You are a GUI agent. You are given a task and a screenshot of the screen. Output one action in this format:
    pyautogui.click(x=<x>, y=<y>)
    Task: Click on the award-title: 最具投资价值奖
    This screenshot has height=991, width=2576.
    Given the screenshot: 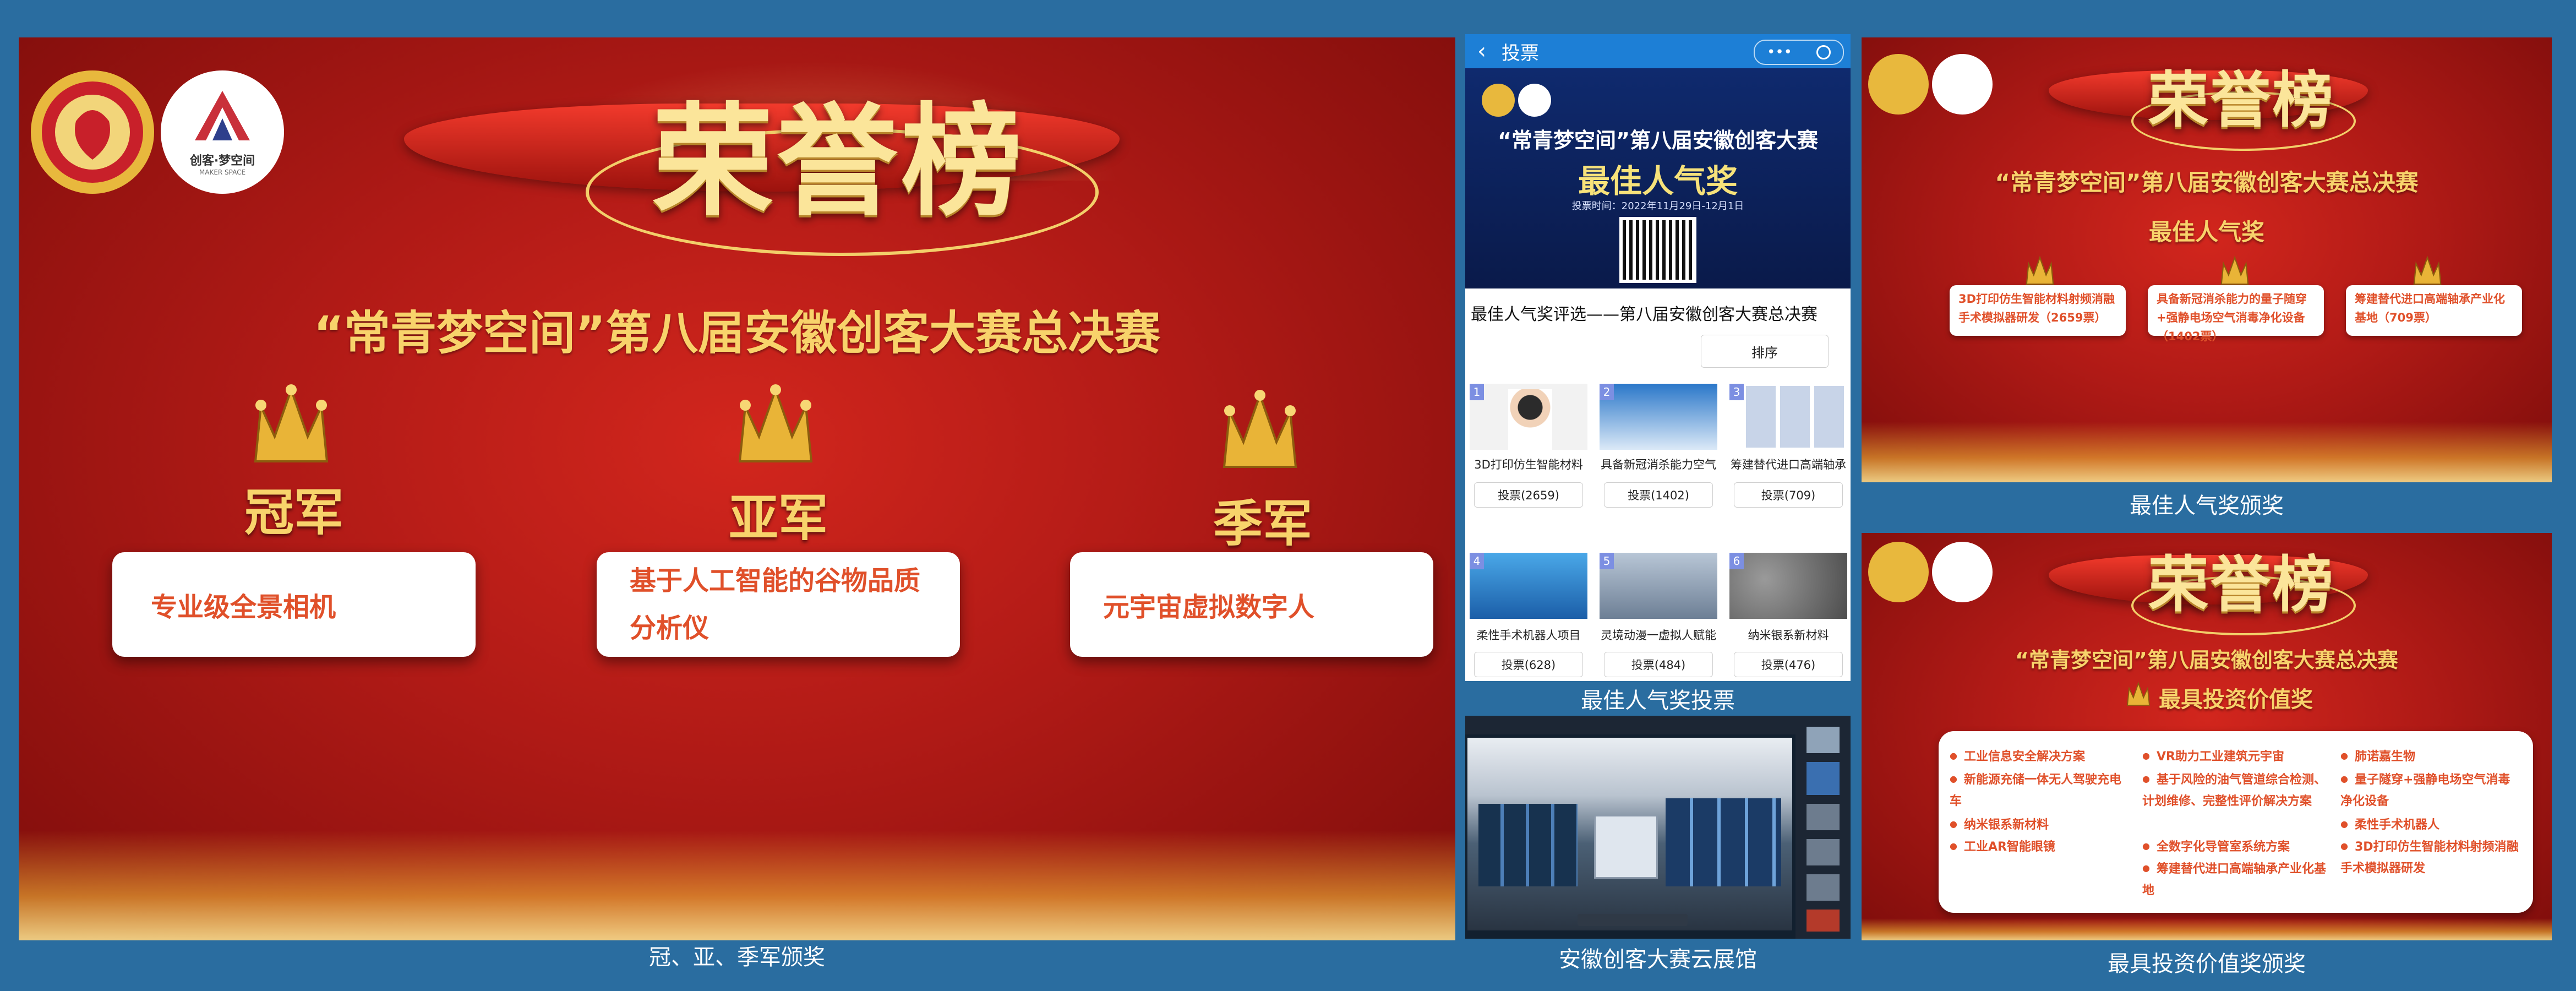 What is the action you would take?
    pyautogui.click(x=2236, y=699)
    